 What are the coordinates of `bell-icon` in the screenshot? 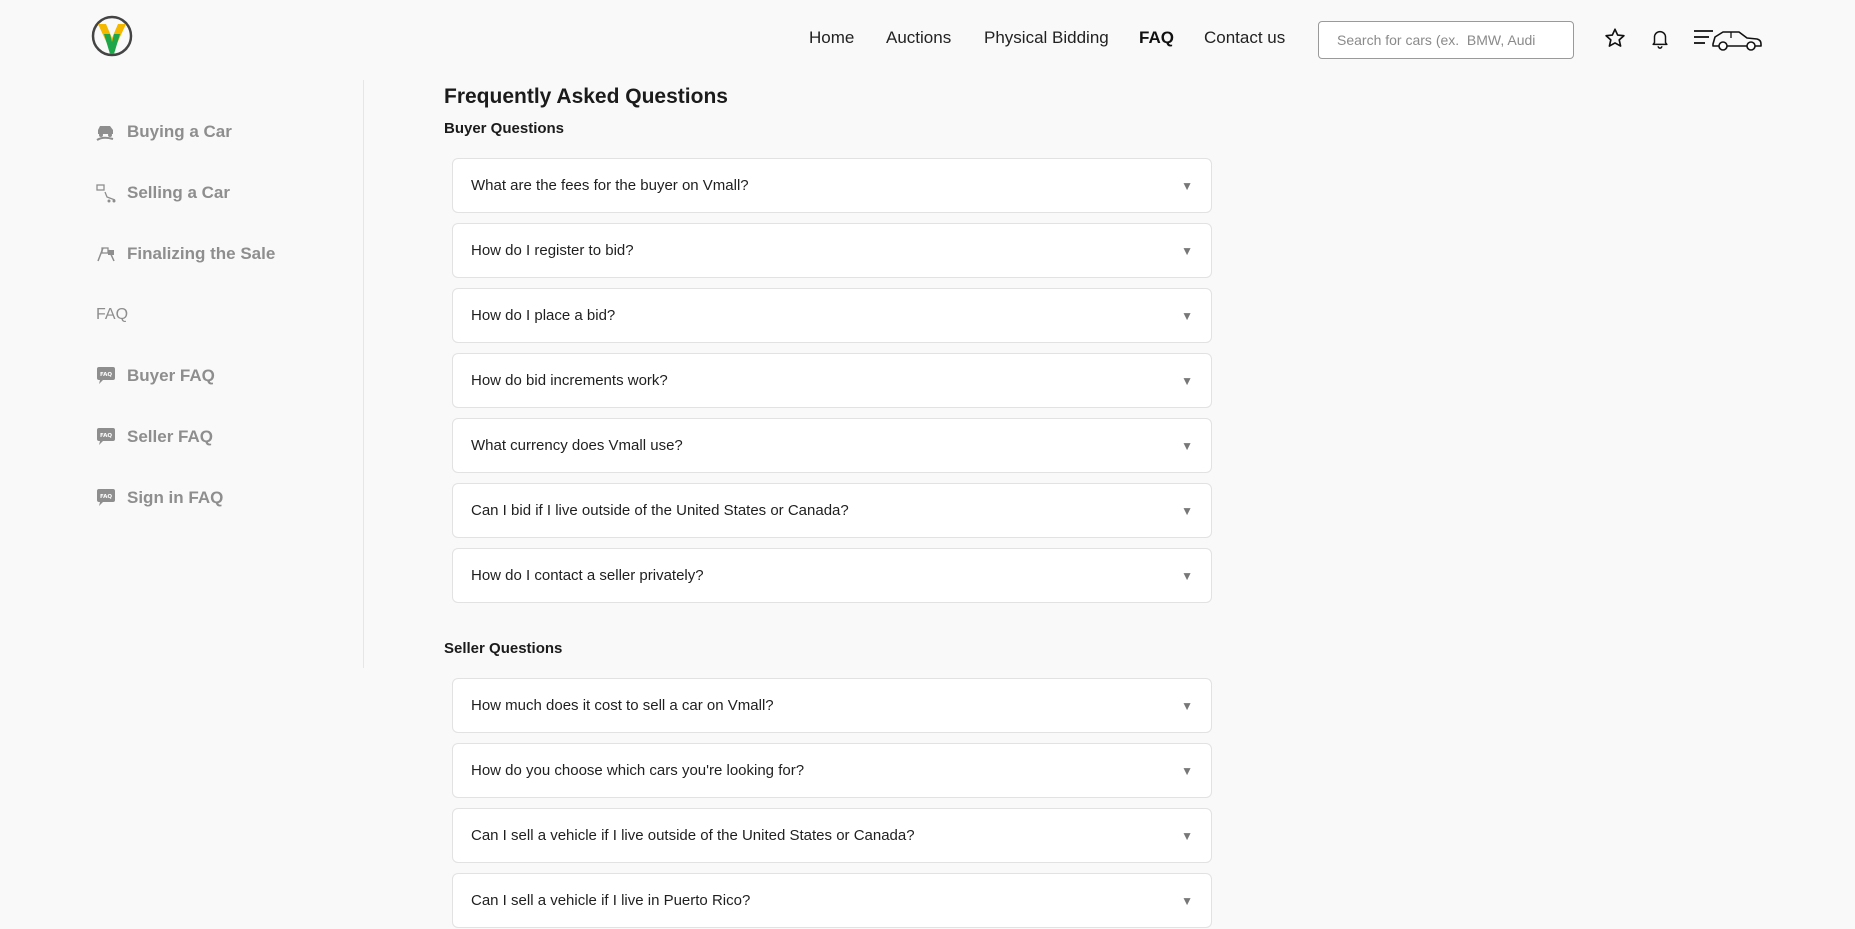 It's located at (1660, 40).